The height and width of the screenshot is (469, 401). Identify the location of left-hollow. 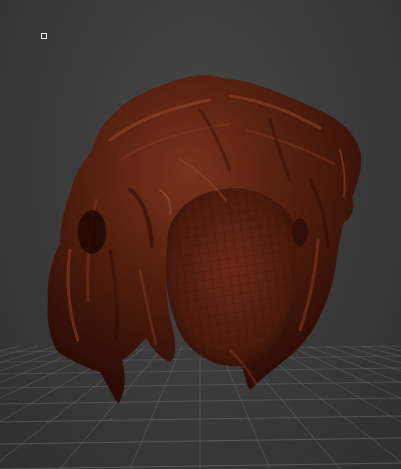
(92, 232).